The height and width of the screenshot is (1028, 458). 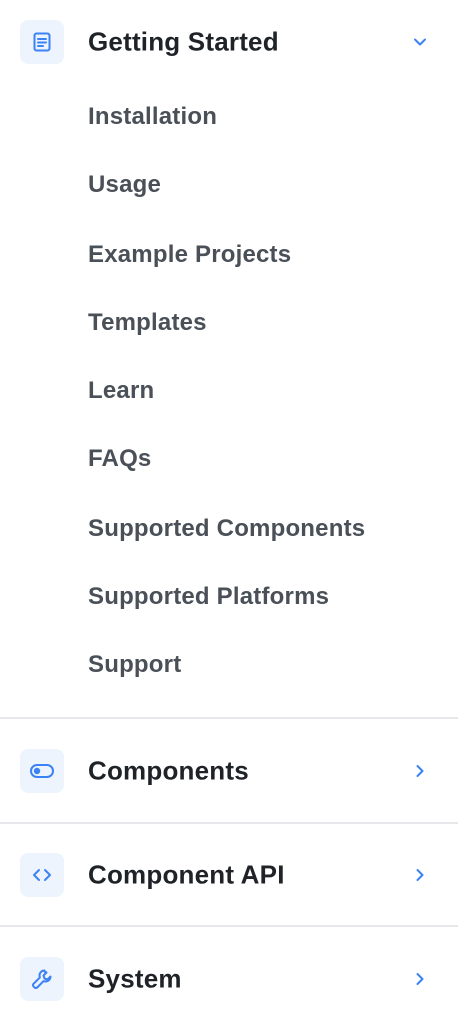 What do you see at coordinates (121, 391) in the screenshot?
I see `nav-item-learn: Learn` at bounding box center [121, 391].